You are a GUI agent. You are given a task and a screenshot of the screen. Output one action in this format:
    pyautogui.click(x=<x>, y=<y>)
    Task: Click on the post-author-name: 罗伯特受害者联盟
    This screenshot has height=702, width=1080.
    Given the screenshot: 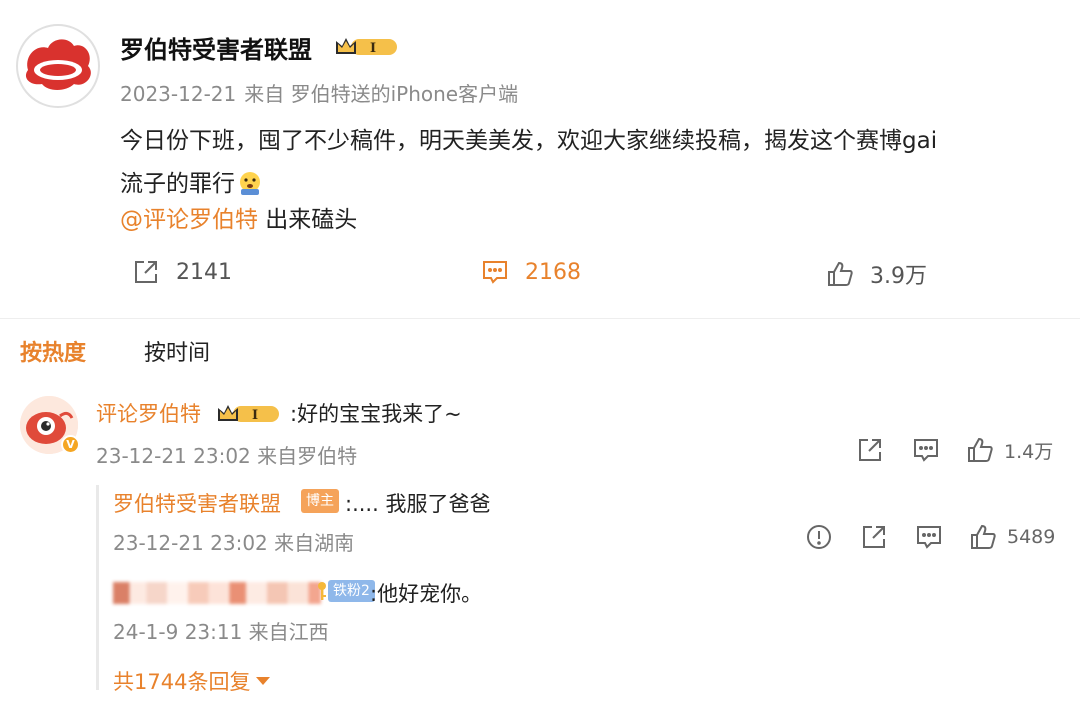 What is the action you would take?
    pyautogui.click(x=216, y=47)
    